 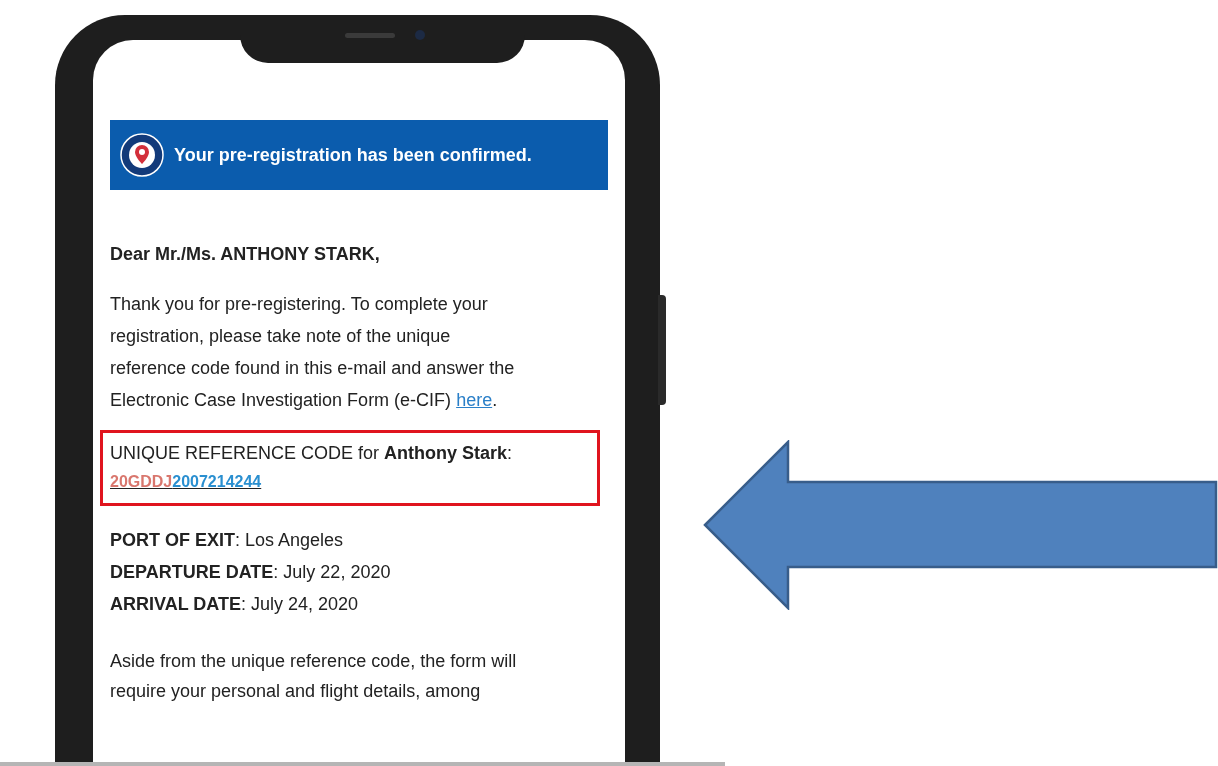 What do you see at coordinates (314, 676) in the screenshot?
I see `closing-paragraph: Aside from the unique reference code, the form will require your personal and flight details, among` at bounding box center [314, 676].